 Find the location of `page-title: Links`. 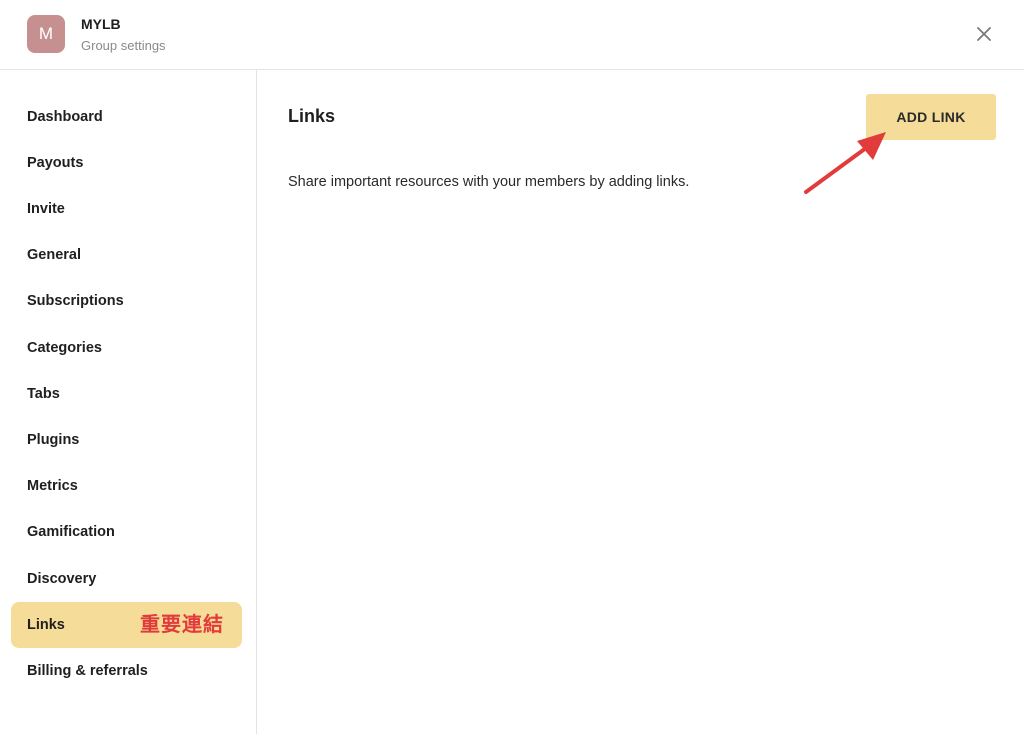

page-title: Links is located at coordinates (312, 116).